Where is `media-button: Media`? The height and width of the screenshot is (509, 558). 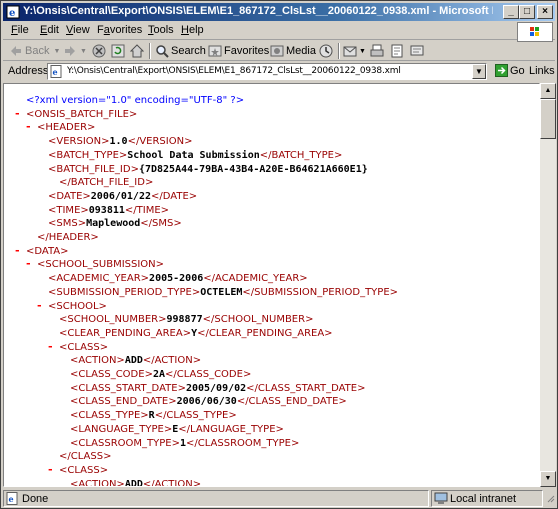
media-button: Media is located at coordinates (293, 51).